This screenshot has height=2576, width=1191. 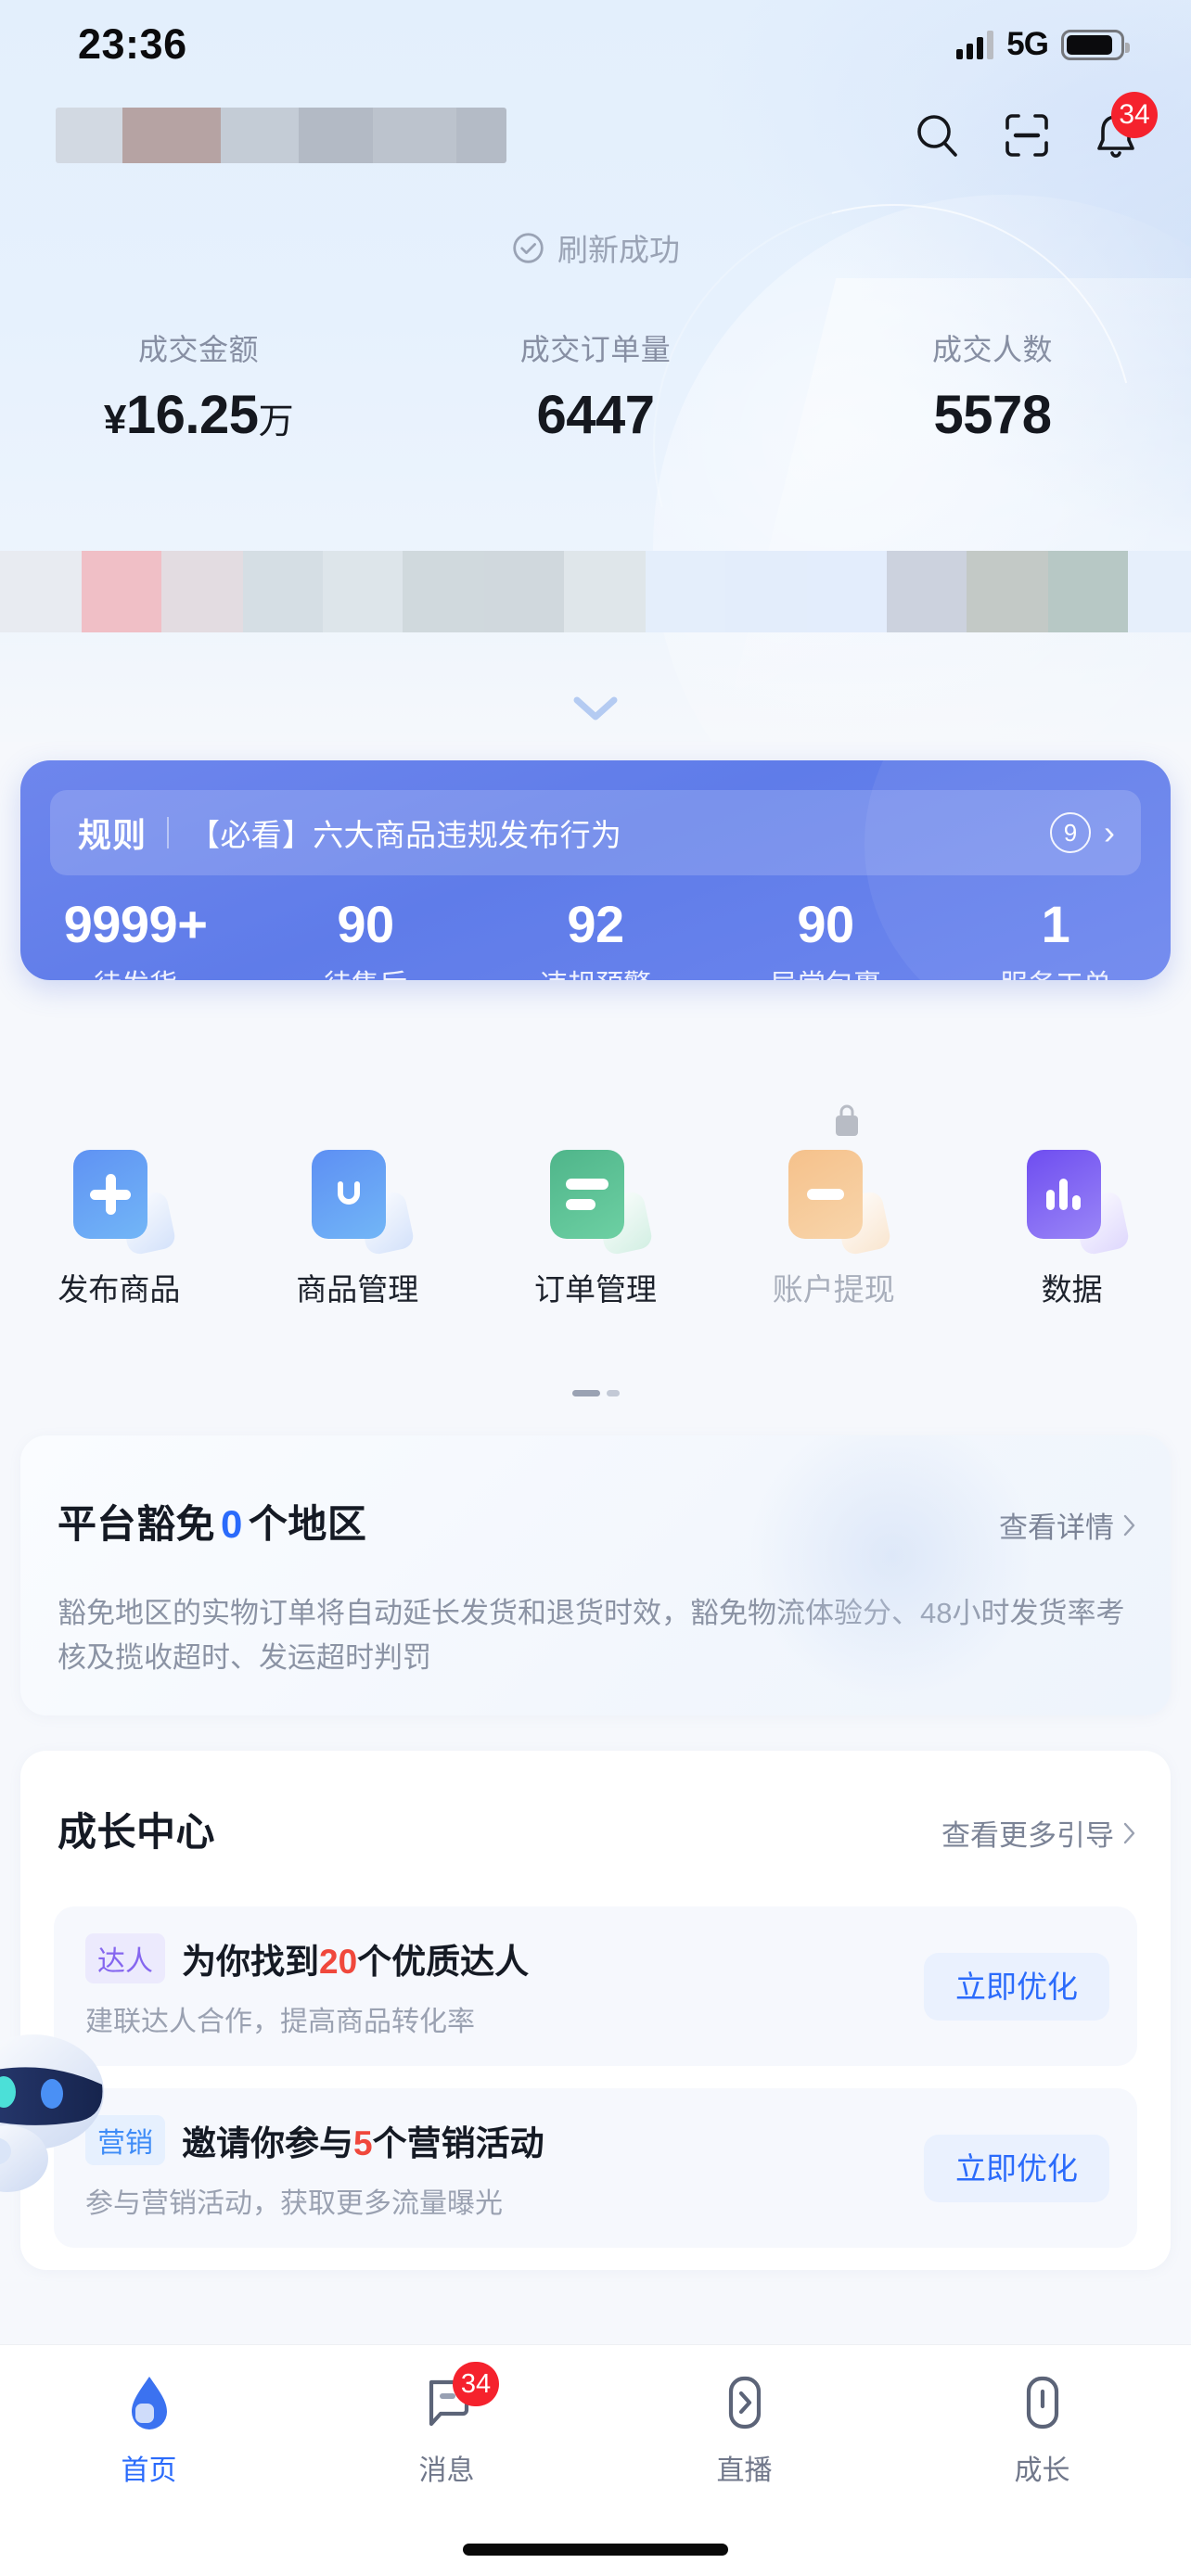 I want to click on stat-number: 16.25, so click(x=192, y=415).